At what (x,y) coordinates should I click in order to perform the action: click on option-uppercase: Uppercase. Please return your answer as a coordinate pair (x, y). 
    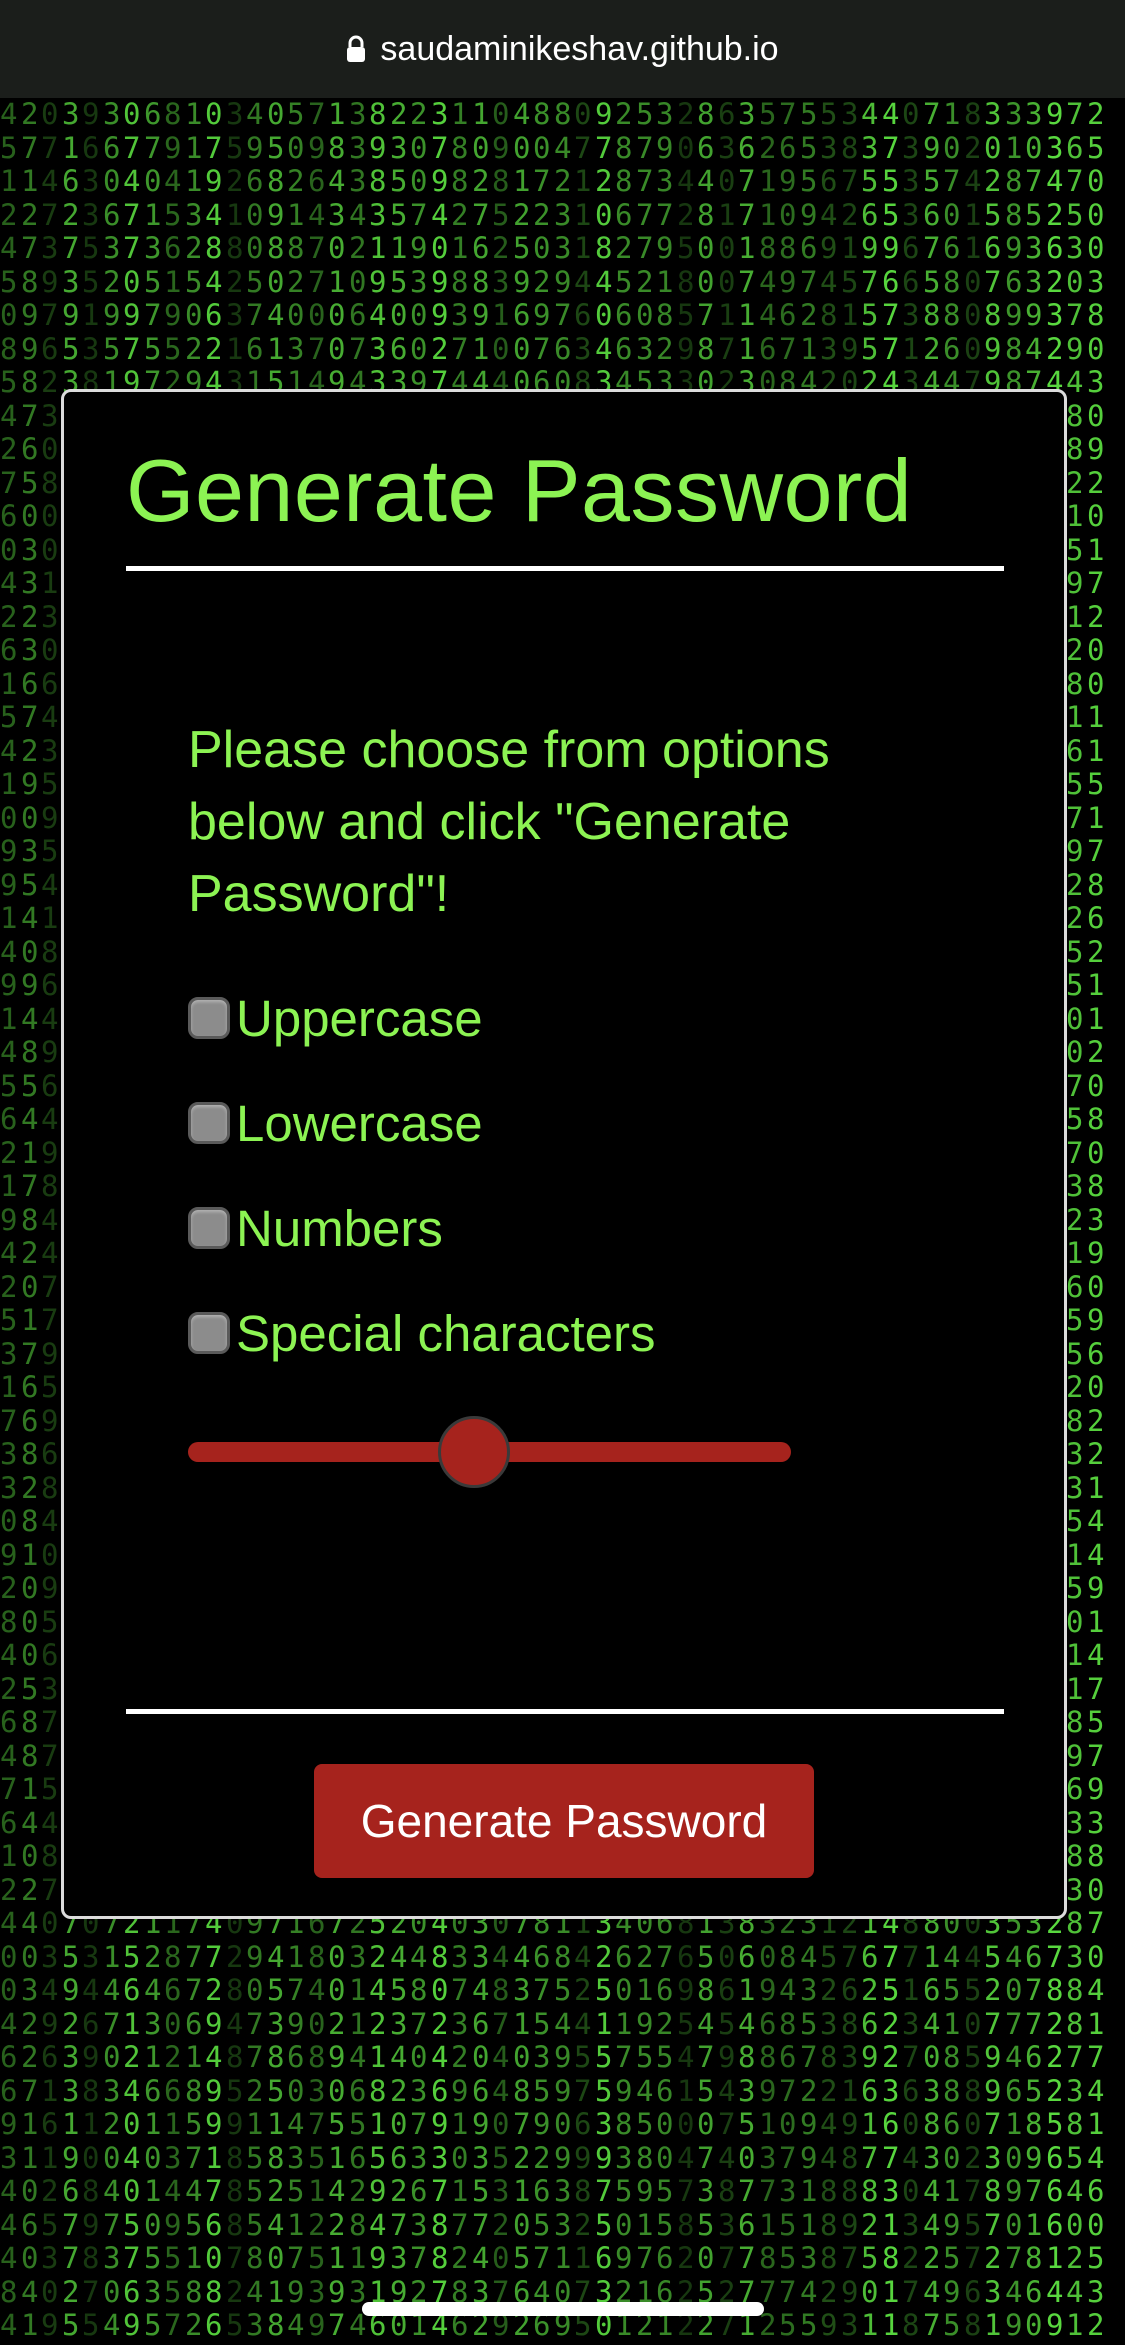
    Looking at the image, I should click on (335, 1018).